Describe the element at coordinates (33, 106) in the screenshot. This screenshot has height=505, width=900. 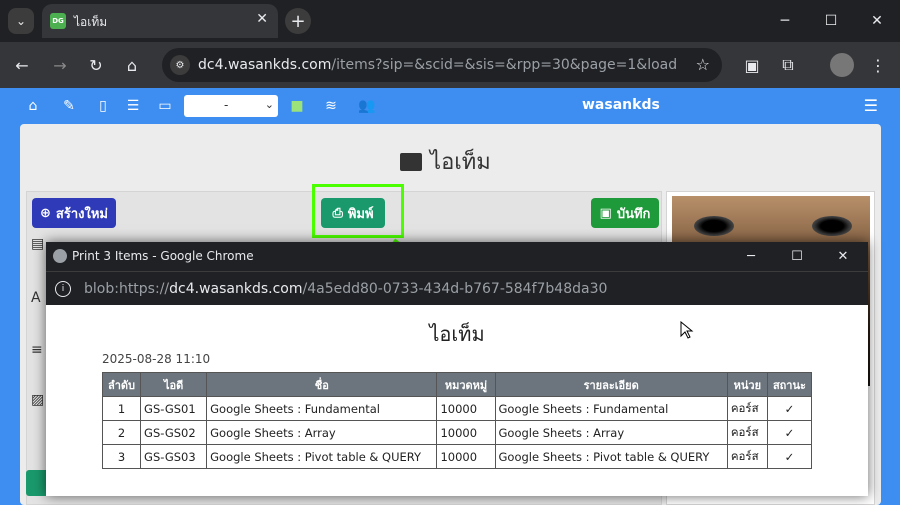
I see `home-nav-icon: ⌂` at that location.